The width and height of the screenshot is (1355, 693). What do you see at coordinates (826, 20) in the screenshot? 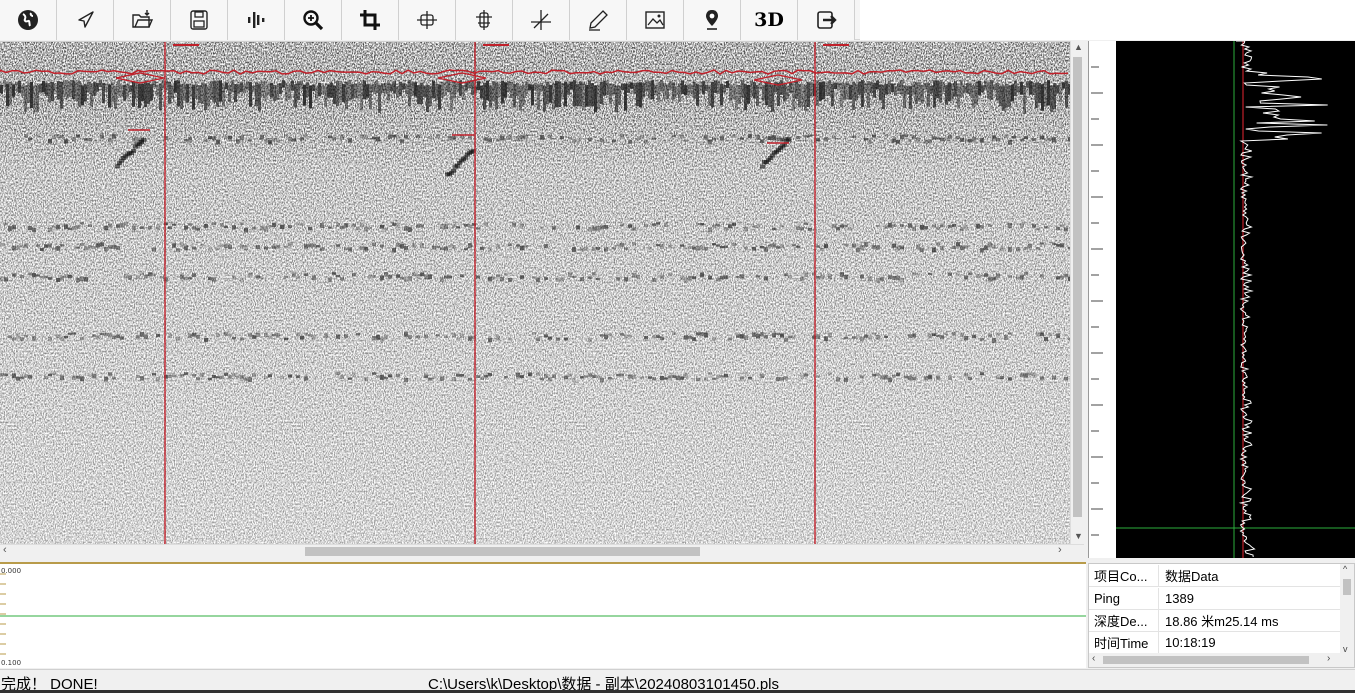
I see `exit-button` at bounding box center [826, 20].